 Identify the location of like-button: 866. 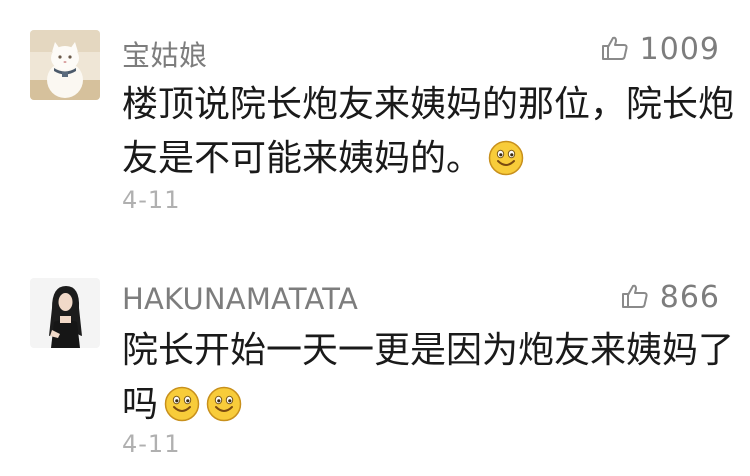
(670, 297).